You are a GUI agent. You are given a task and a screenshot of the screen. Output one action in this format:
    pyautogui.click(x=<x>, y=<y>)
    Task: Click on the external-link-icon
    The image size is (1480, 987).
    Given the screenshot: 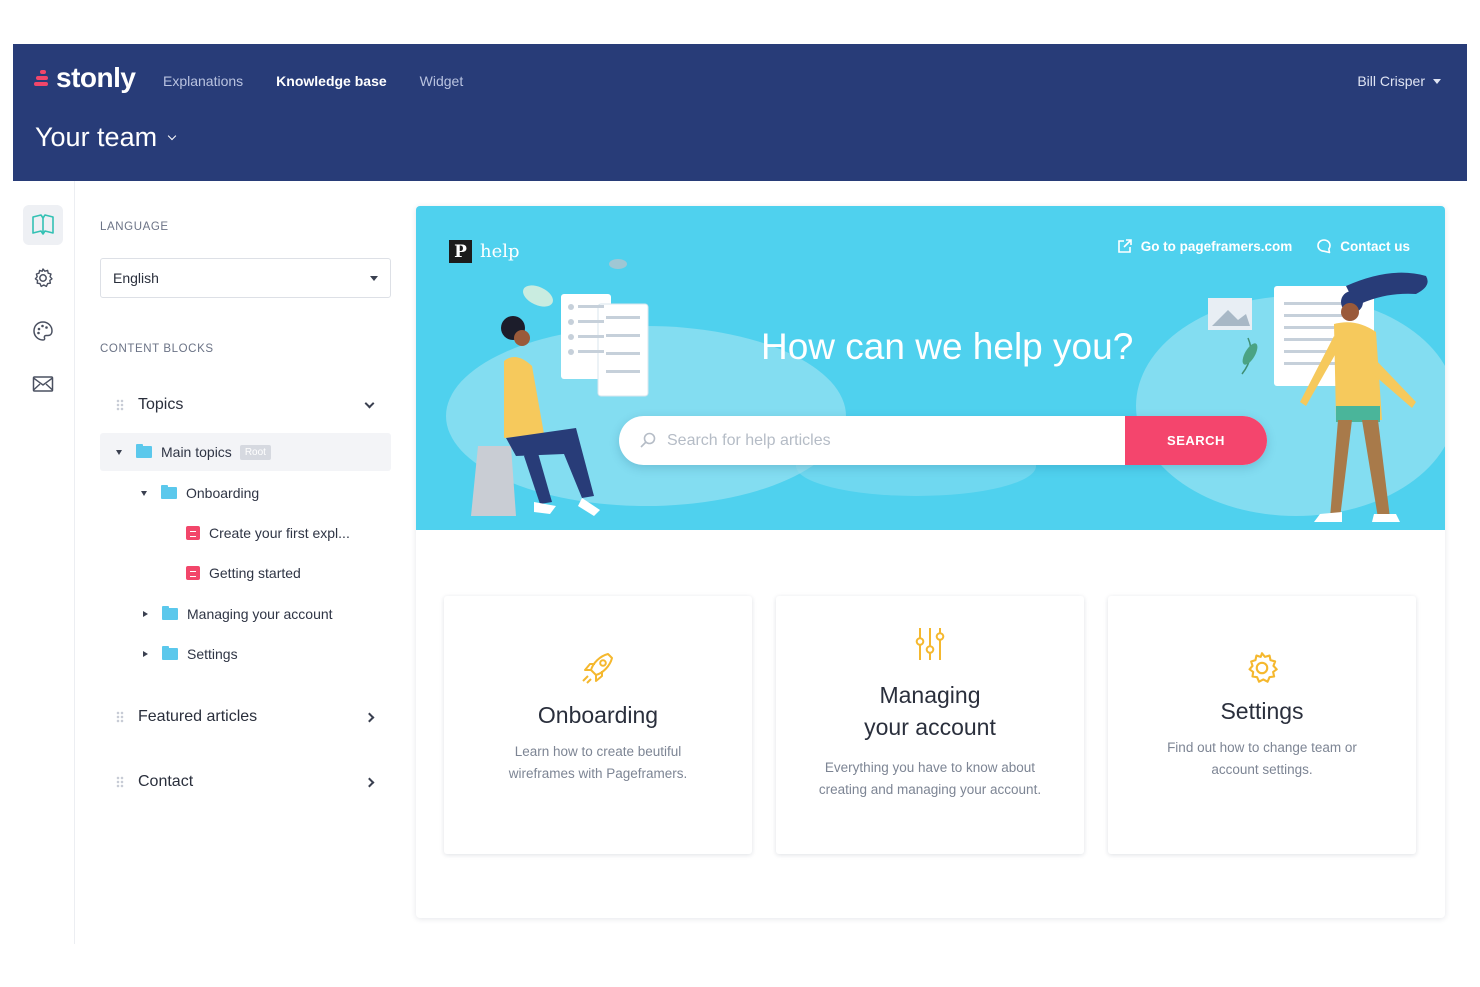 What is the action you would take?
    pyautogui.click(x=1124, y=246)
    